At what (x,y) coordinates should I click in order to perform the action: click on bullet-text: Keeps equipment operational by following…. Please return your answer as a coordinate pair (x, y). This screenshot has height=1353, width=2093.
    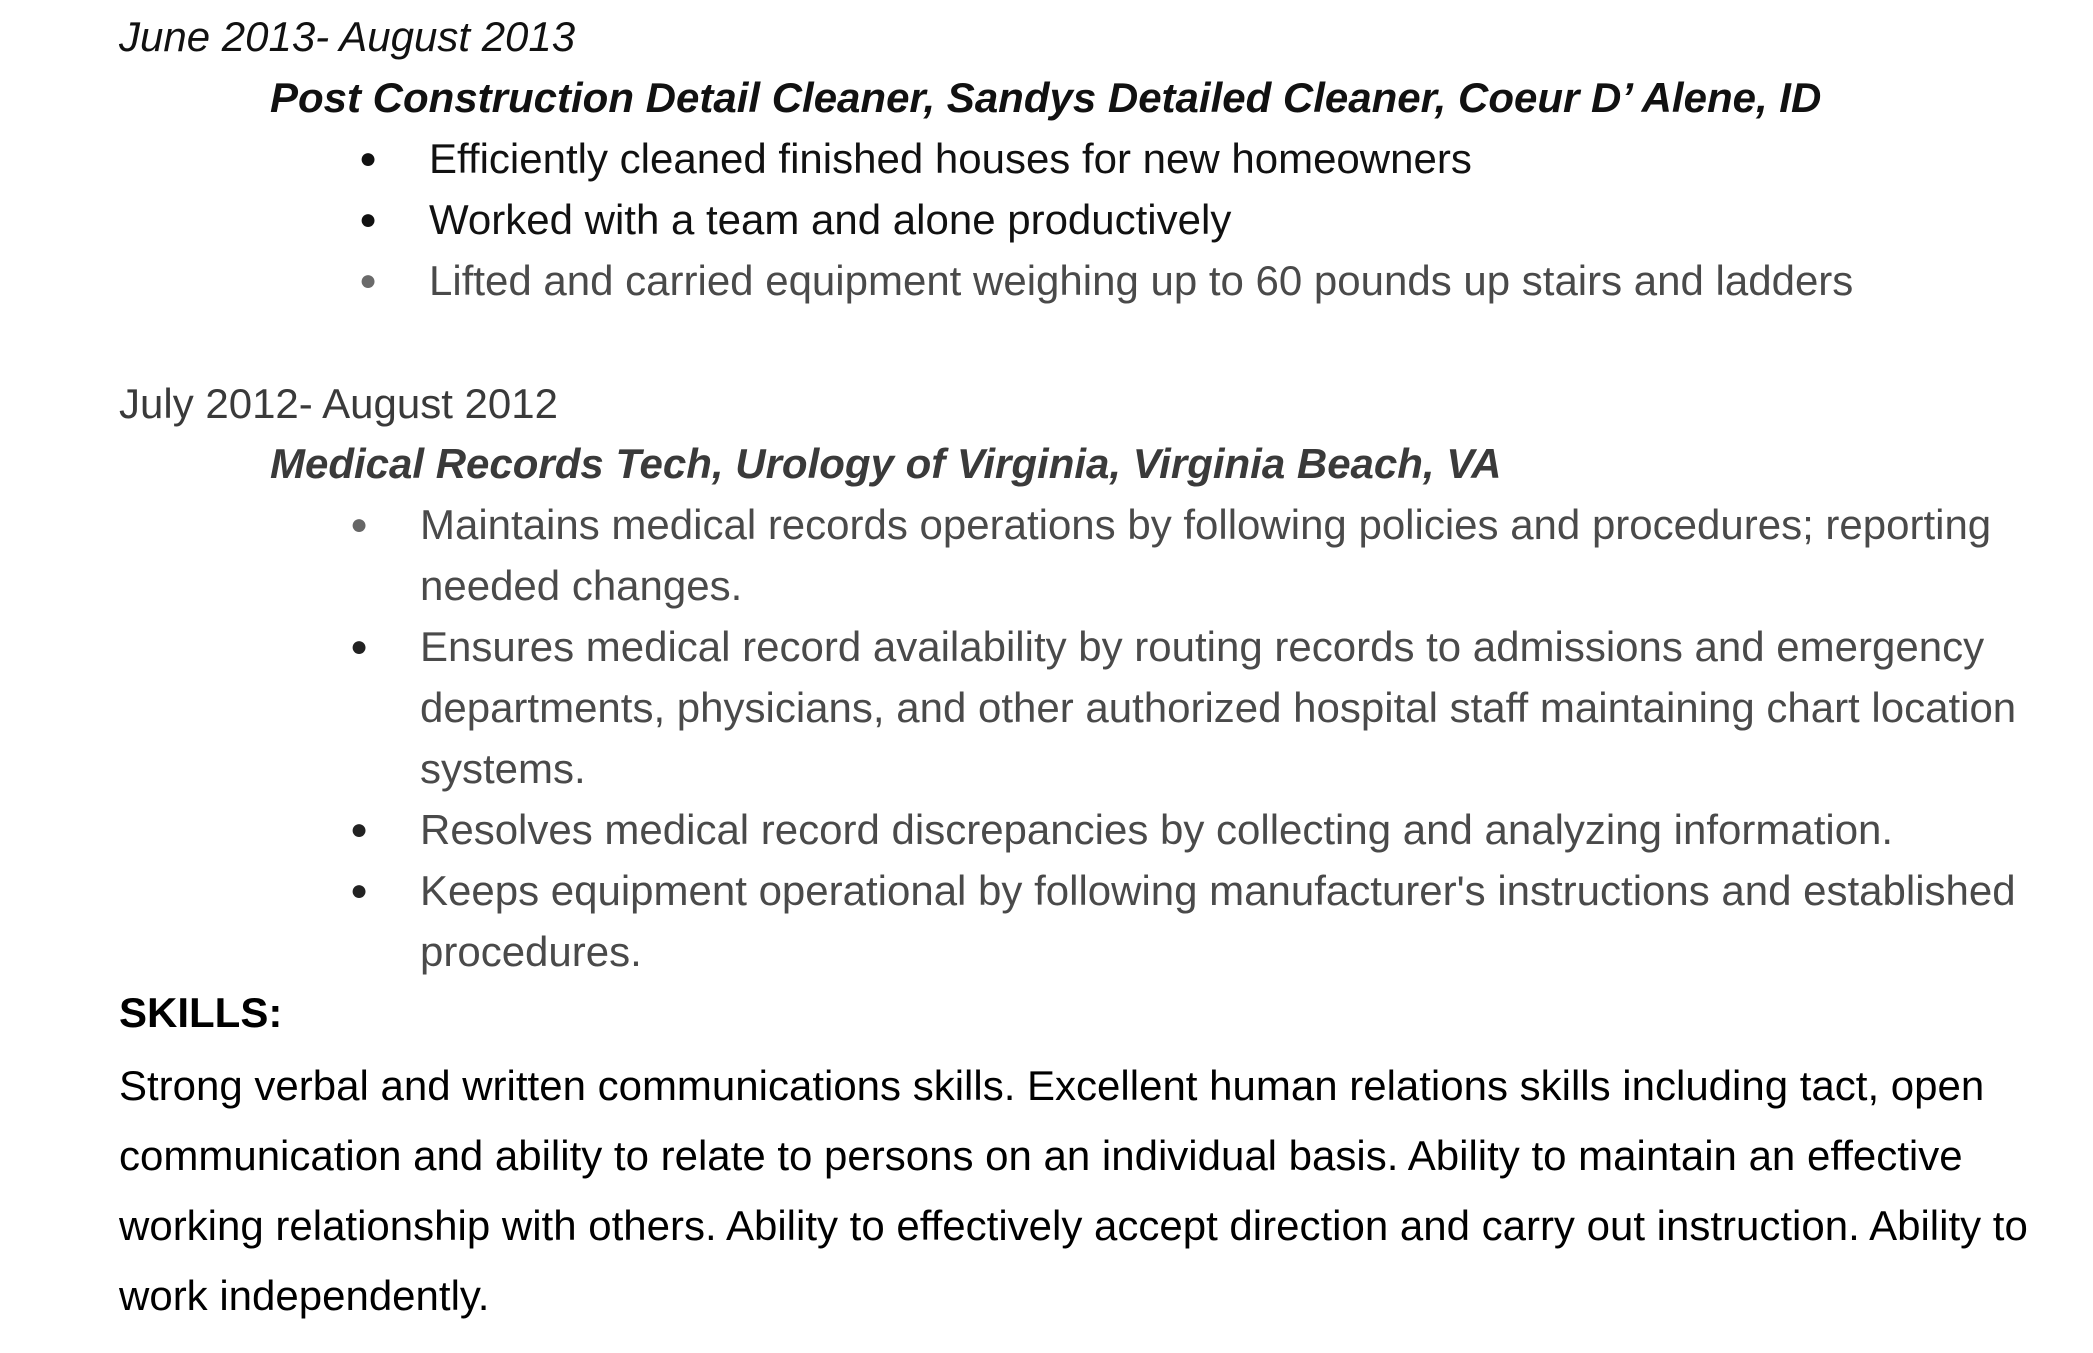
    Looking at the image, I should click on (1218, 921).